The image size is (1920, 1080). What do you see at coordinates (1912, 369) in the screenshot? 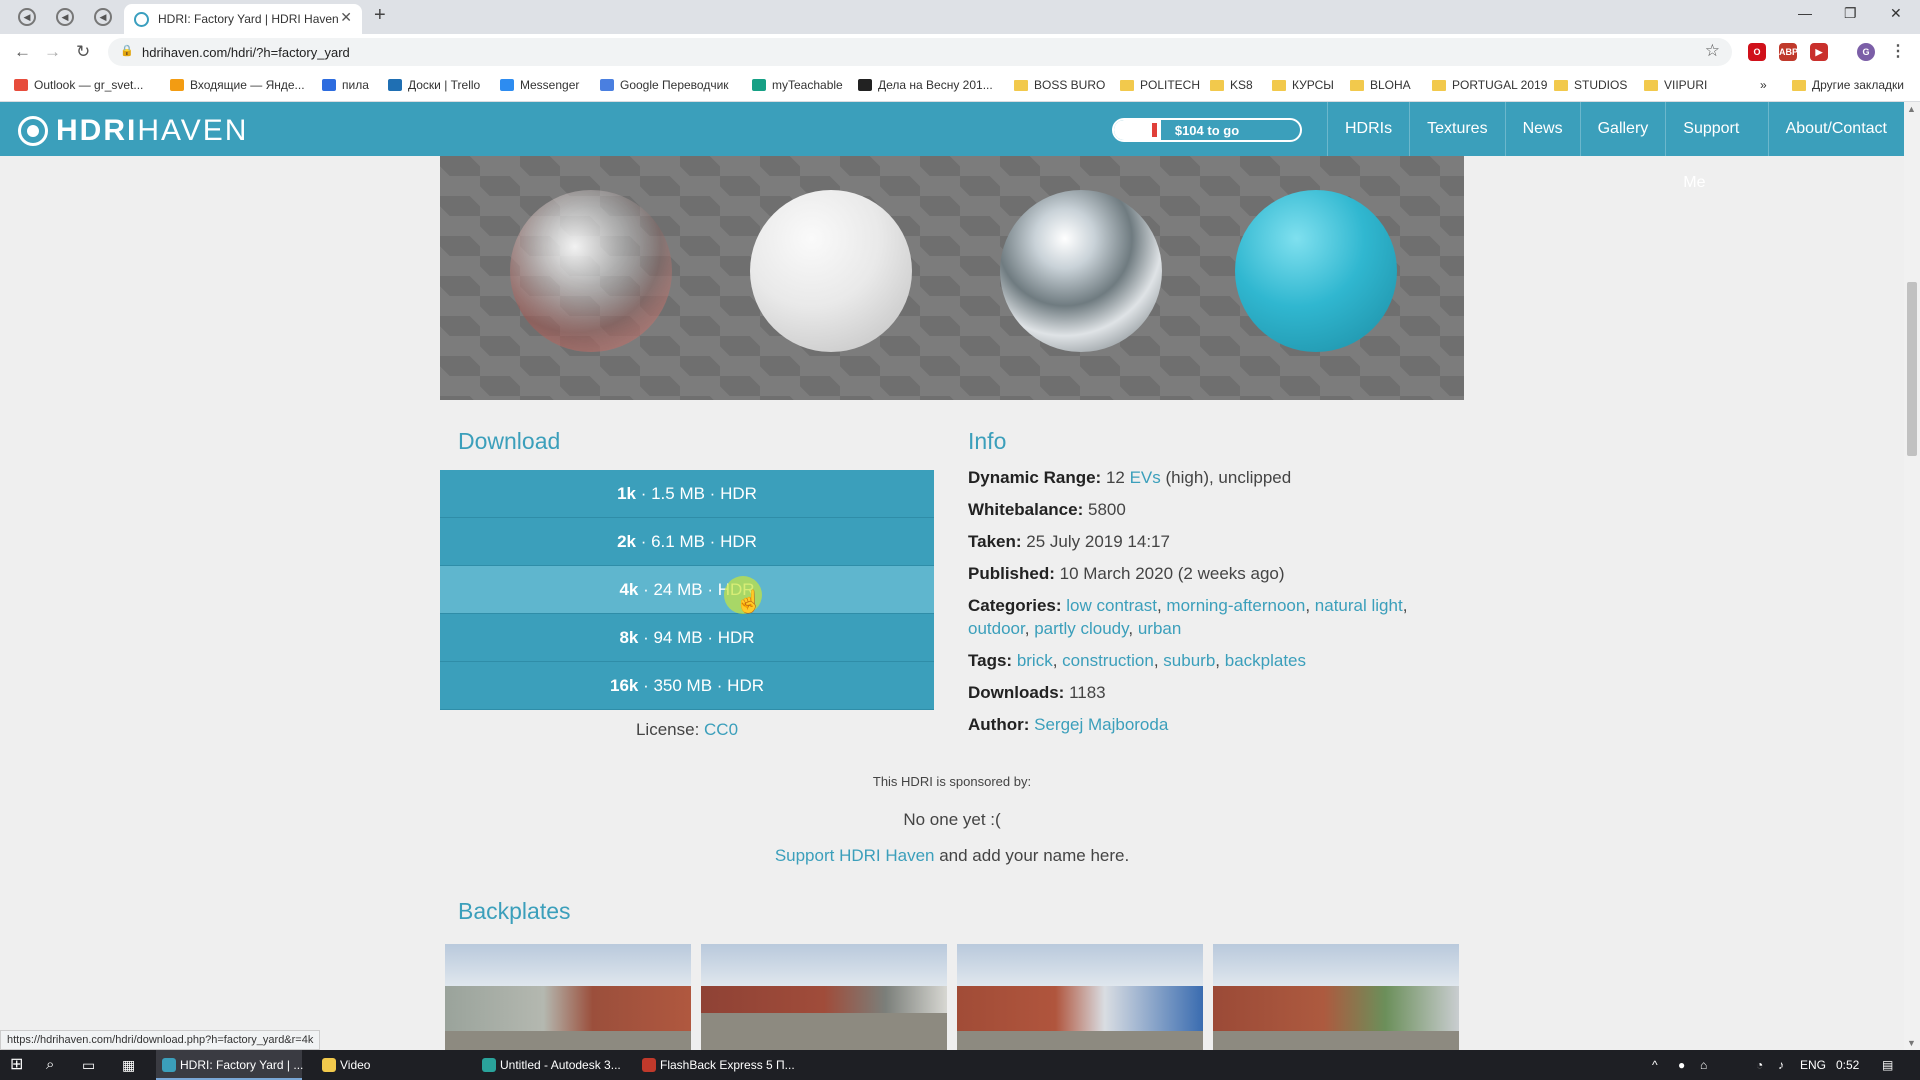
I see `scrollbar-thumb` at bounding box center [1912, 369].